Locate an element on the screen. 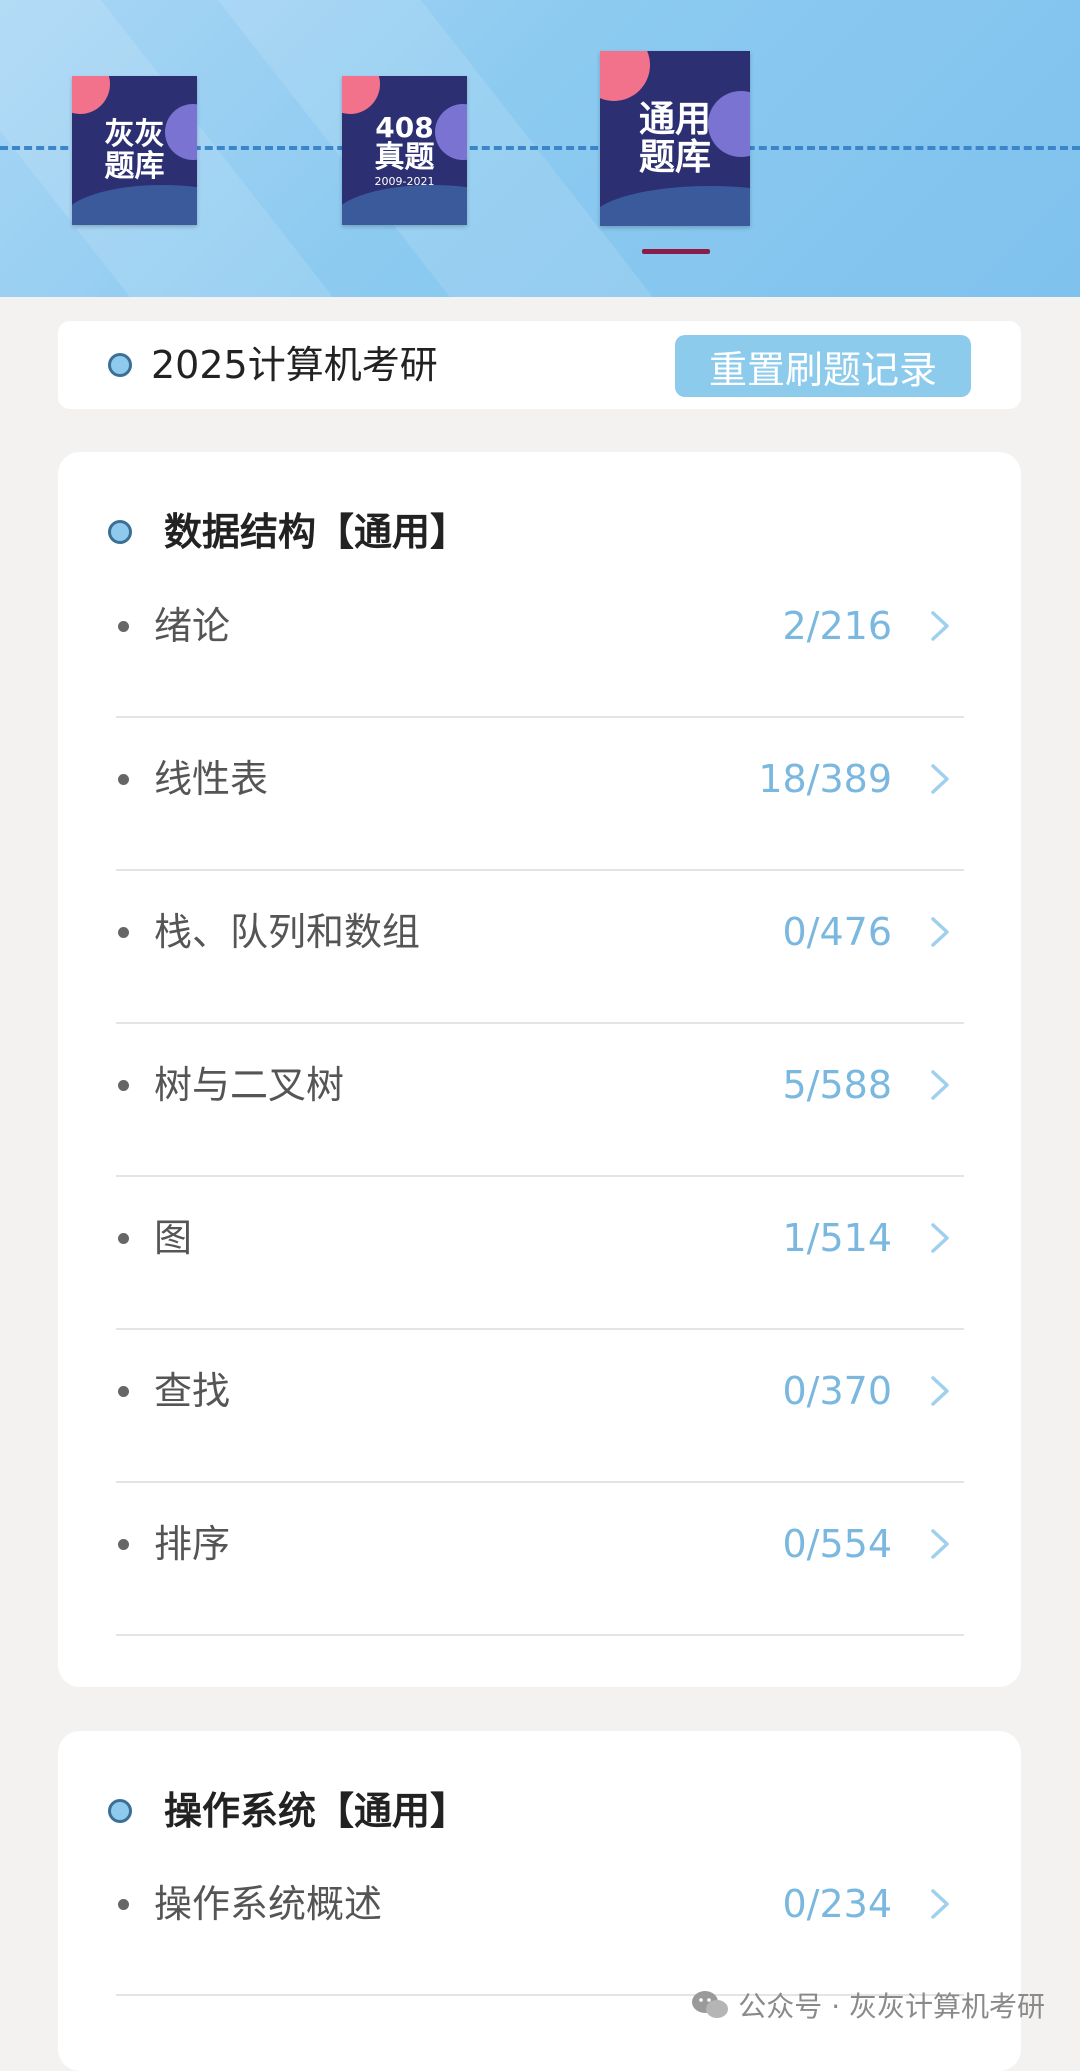 The height and width of the screenshot is (2071, 1080). tile-line1: 灰灰 is located at coordinates (134, 134).